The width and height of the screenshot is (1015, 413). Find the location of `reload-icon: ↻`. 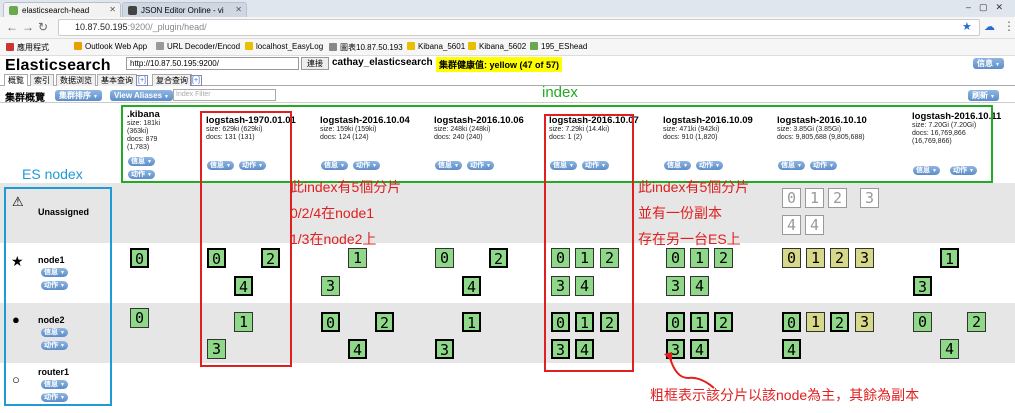

reload-icon: ↻ is located at coordinates (43, 27).